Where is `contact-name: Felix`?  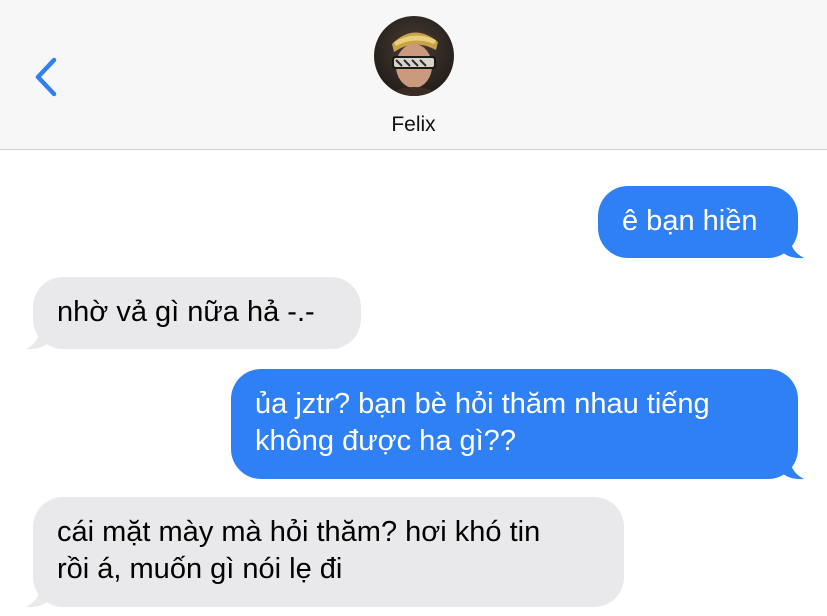
contact-name: Felix is located at coordinates (413, 125).